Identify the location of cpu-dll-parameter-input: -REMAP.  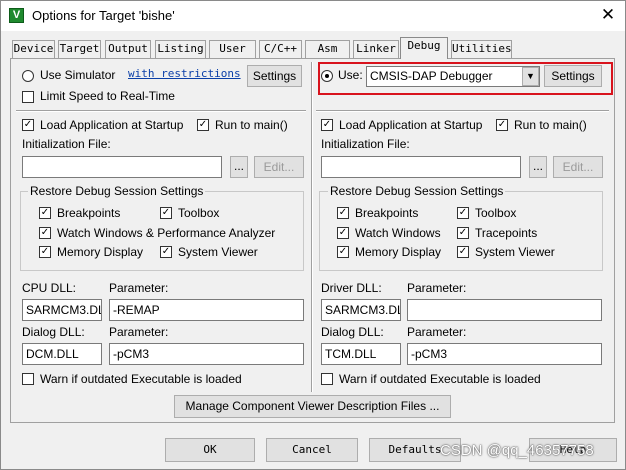
(206, 310).